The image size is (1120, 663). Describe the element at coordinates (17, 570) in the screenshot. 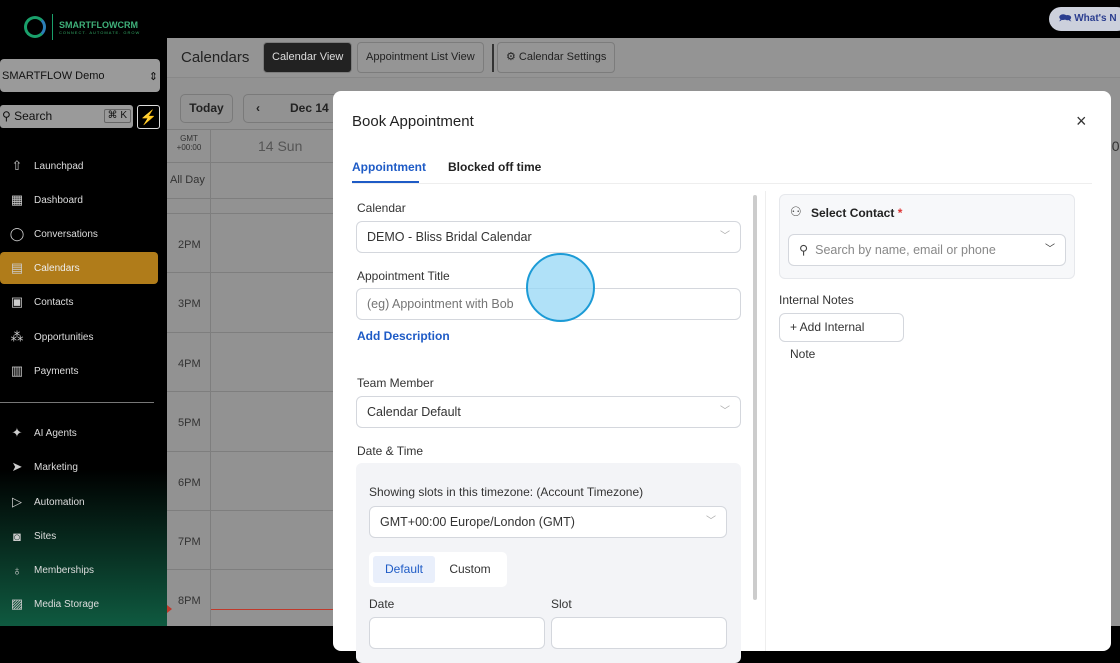

I see `memberships-icon: ♁` at that location.